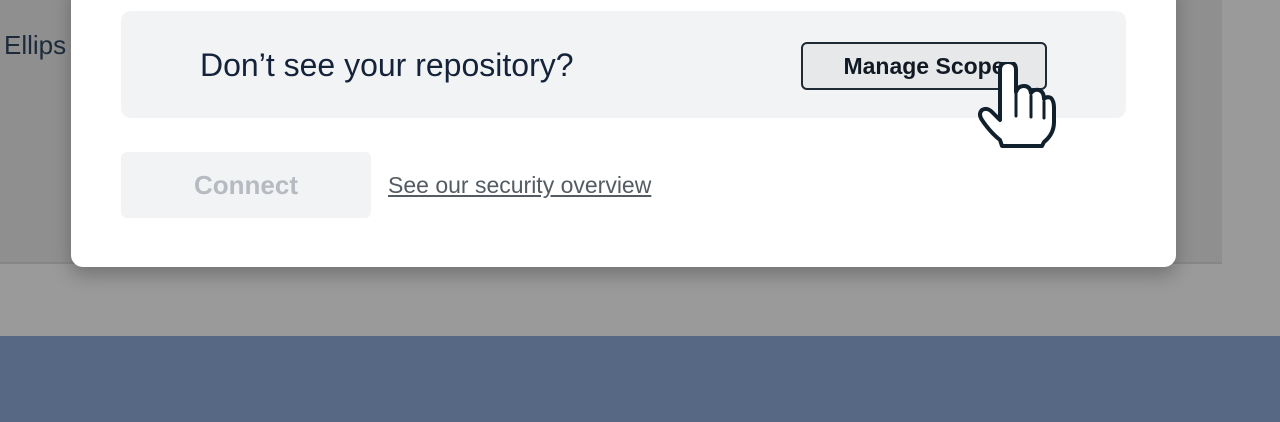  Describe the element at coordinates (246, 185) in the screenshot. I see `connect-button: Connect` at that location.